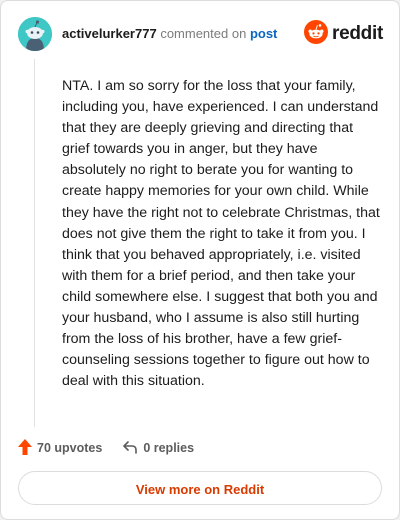 The image size is (400, 520). I want to click on reply-button: 0 replies, so click(158, 448).